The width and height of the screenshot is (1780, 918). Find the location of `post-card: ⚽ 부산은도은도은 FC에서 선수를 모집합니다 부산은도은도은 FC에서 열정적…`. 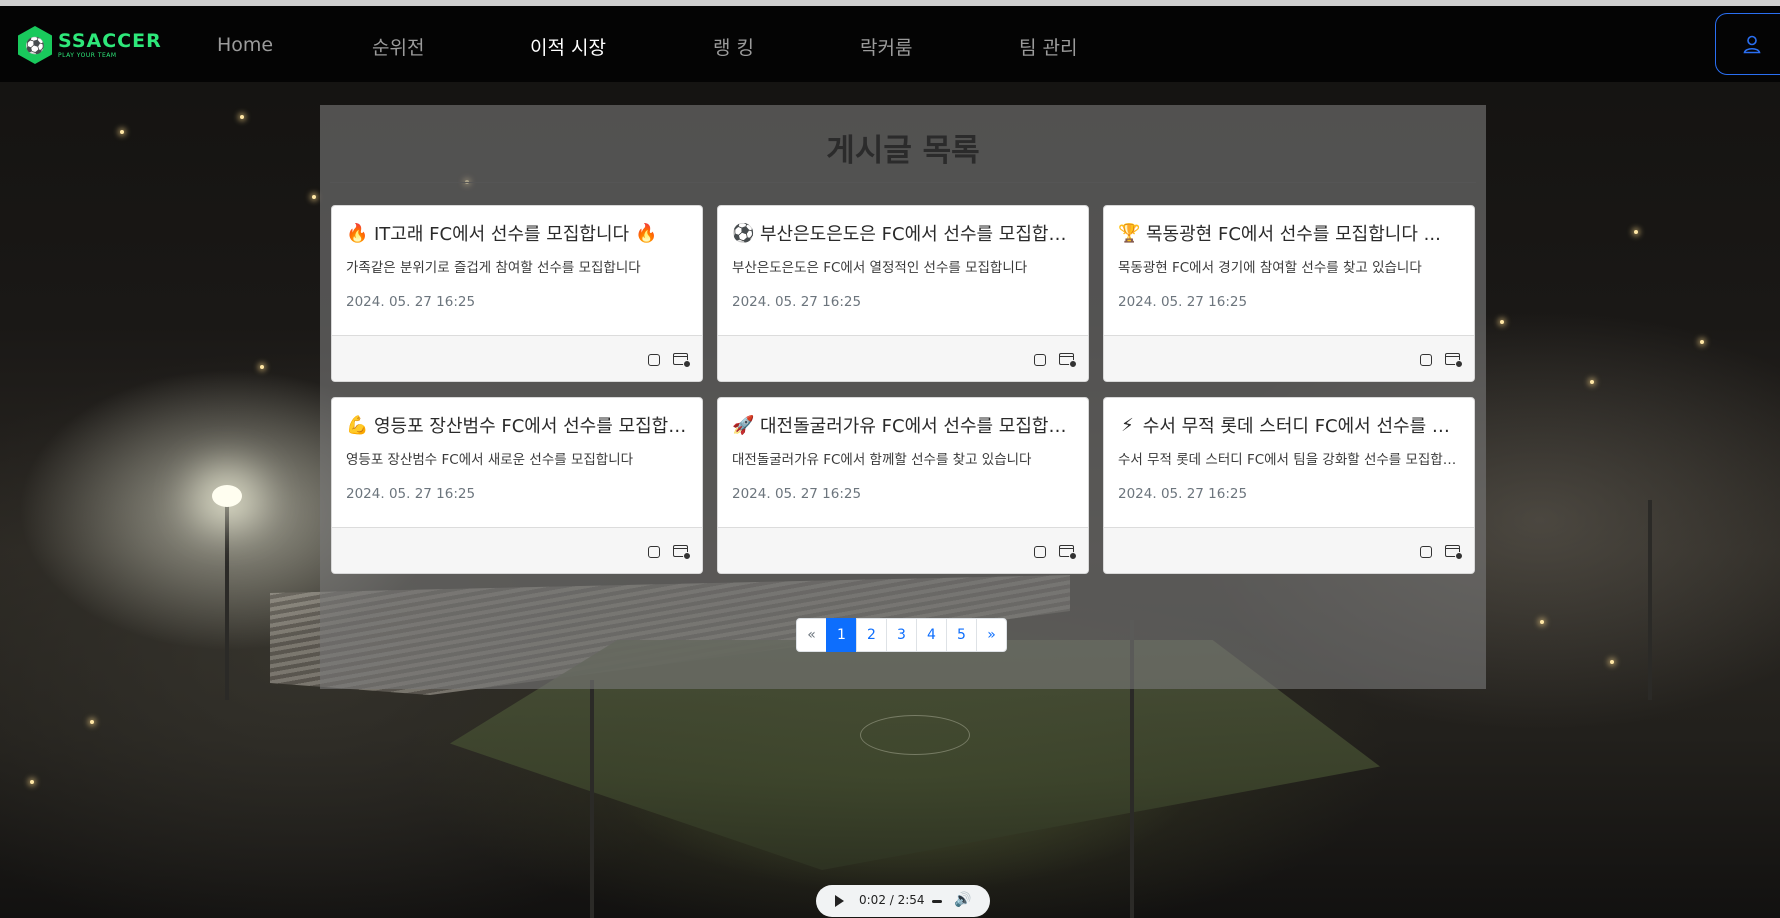

post-card: ⚽ 부산은도은도은 FC에서 선수를 모집합니다 부산은도은도은 FC에서 열정적… is located at coordinates (903, 293).